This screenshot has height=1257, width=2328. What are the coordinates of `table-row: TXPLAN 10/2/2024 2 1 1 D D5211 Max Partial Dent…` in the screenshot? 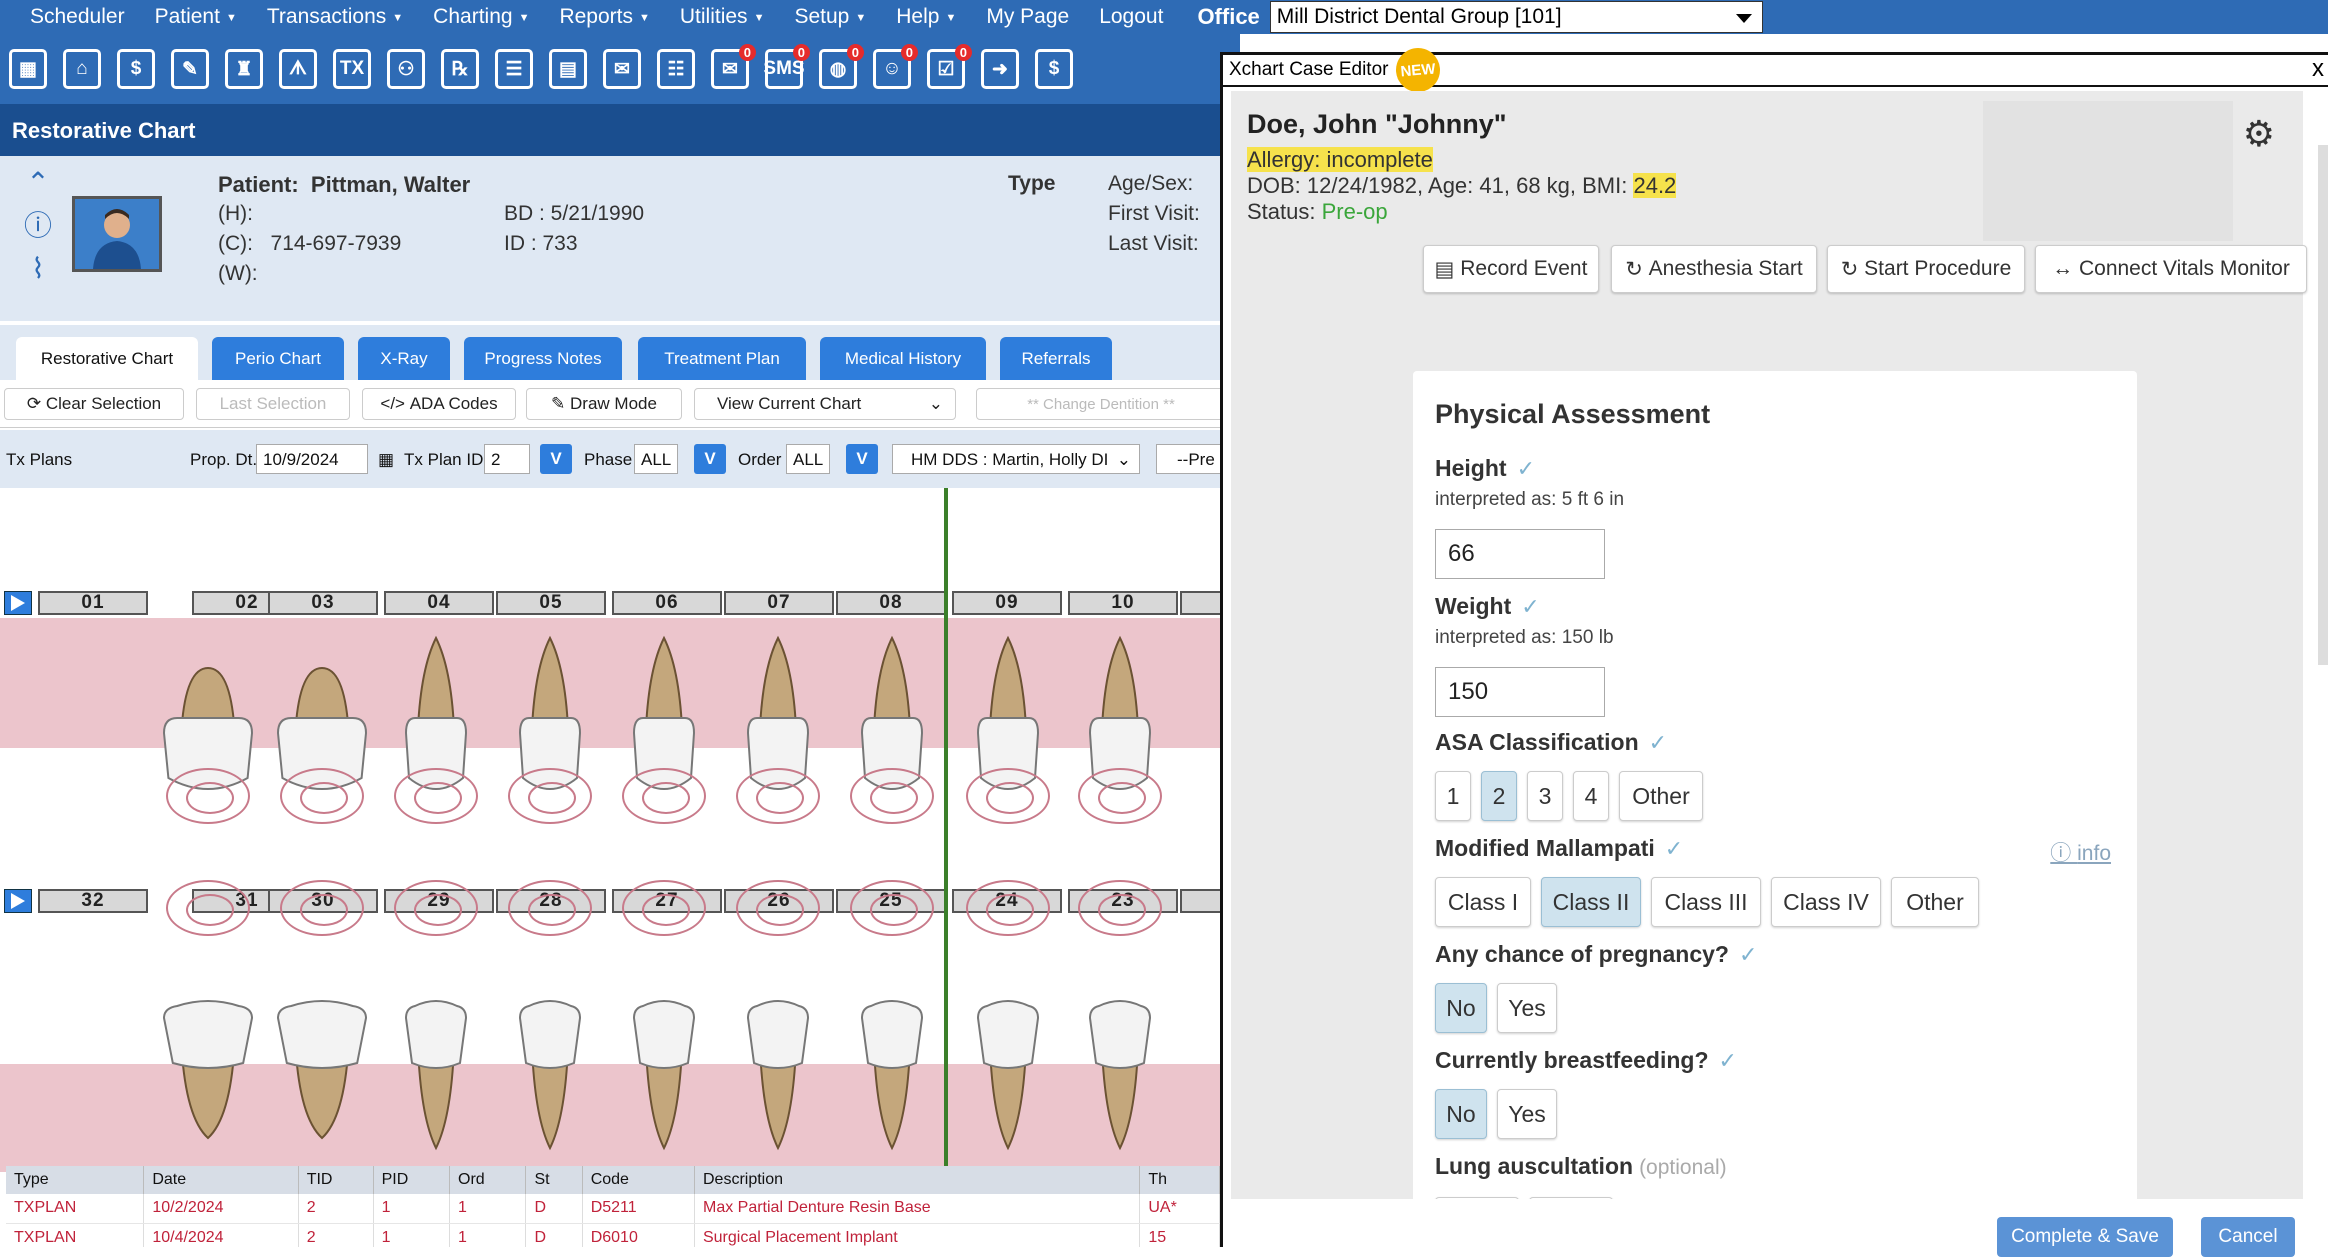 It's located at (613, 1209).